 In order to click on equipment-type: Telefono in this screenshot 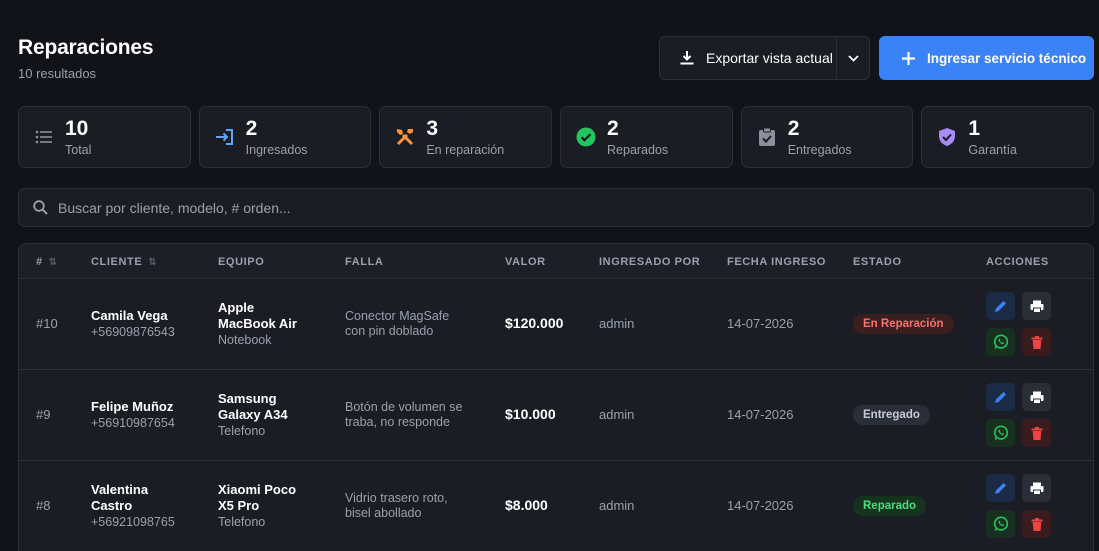, I will do `click(242, 431)`.